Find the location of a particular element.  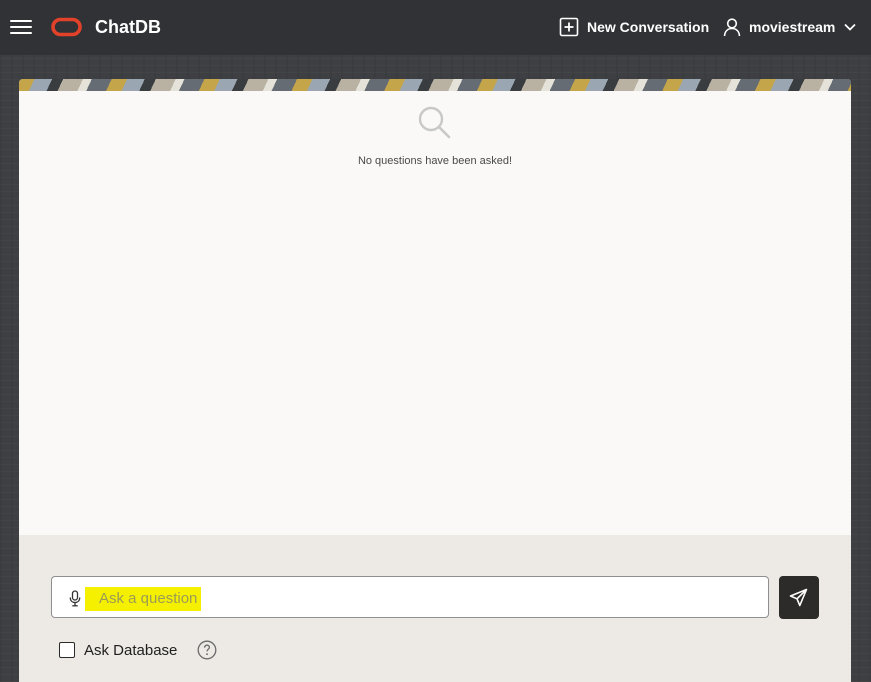

decorative-banner is located at coordinates (435, 85).